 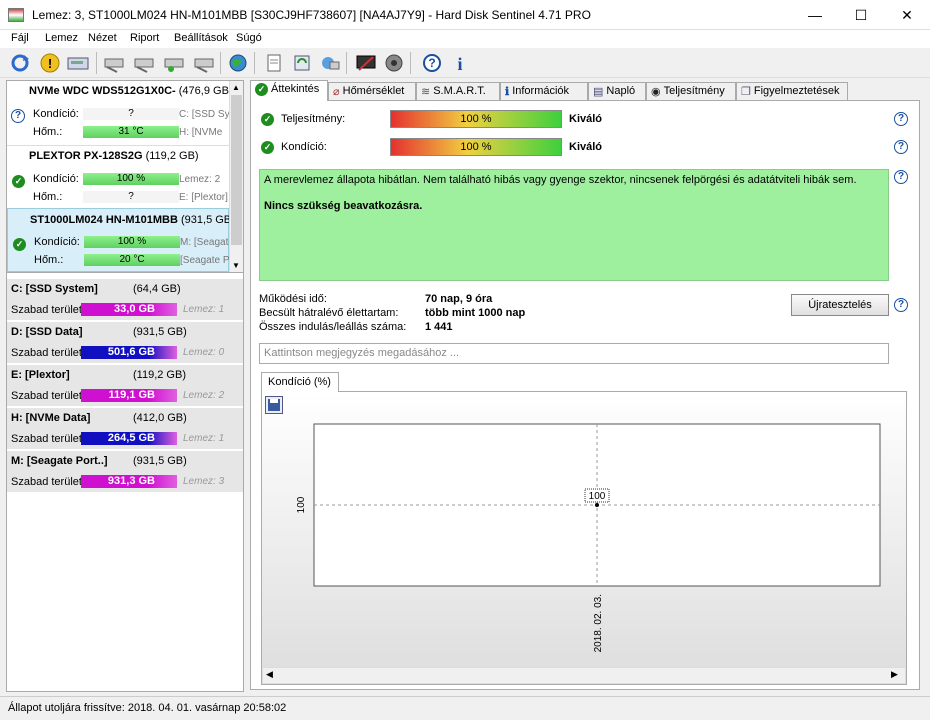 I want to click on sync-icon, so click(x=302, y=63).